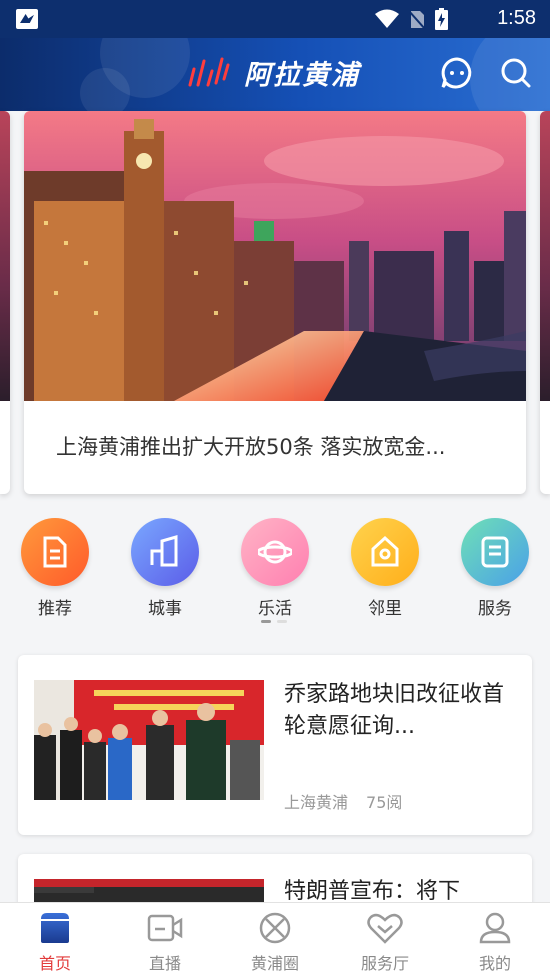 The image size is (550, 979). What do you see at coordinates (209, 71) in the screenshot?
I see `logo-mark-icon` at bounding box center [209, 71].